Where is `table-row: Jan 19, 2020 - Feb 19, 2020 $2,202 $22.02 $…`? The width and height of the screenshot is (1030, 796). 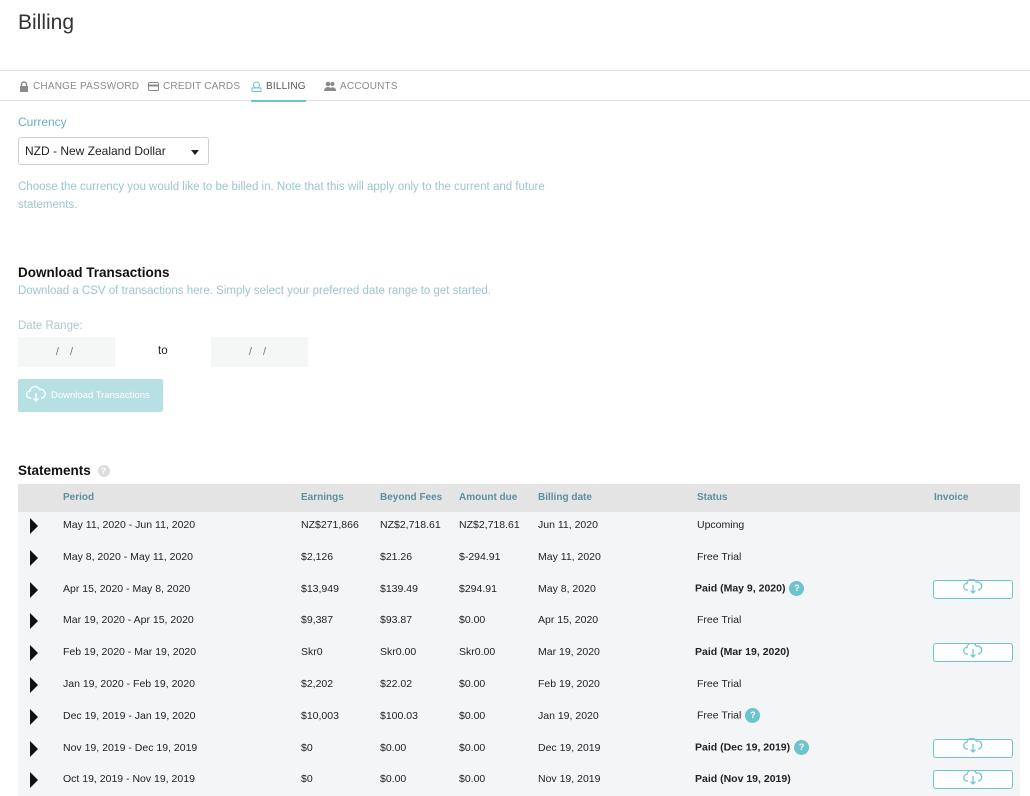
table-row: Jan 19, 2020 - Feb 19, 2020 $2,202 $22.02 $… is located at coordinates (519, 685).